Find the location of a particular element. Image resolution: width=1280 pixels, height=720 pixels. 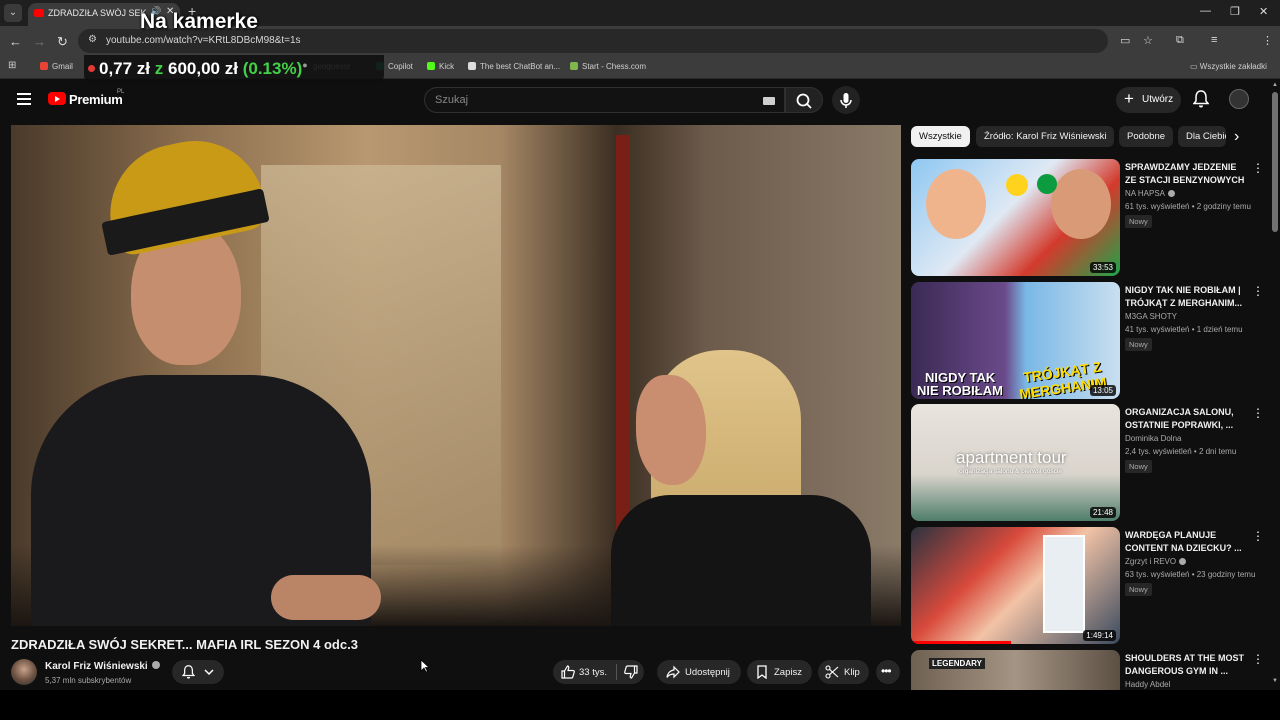

country-code: PL is located at coordinates (121, 92).